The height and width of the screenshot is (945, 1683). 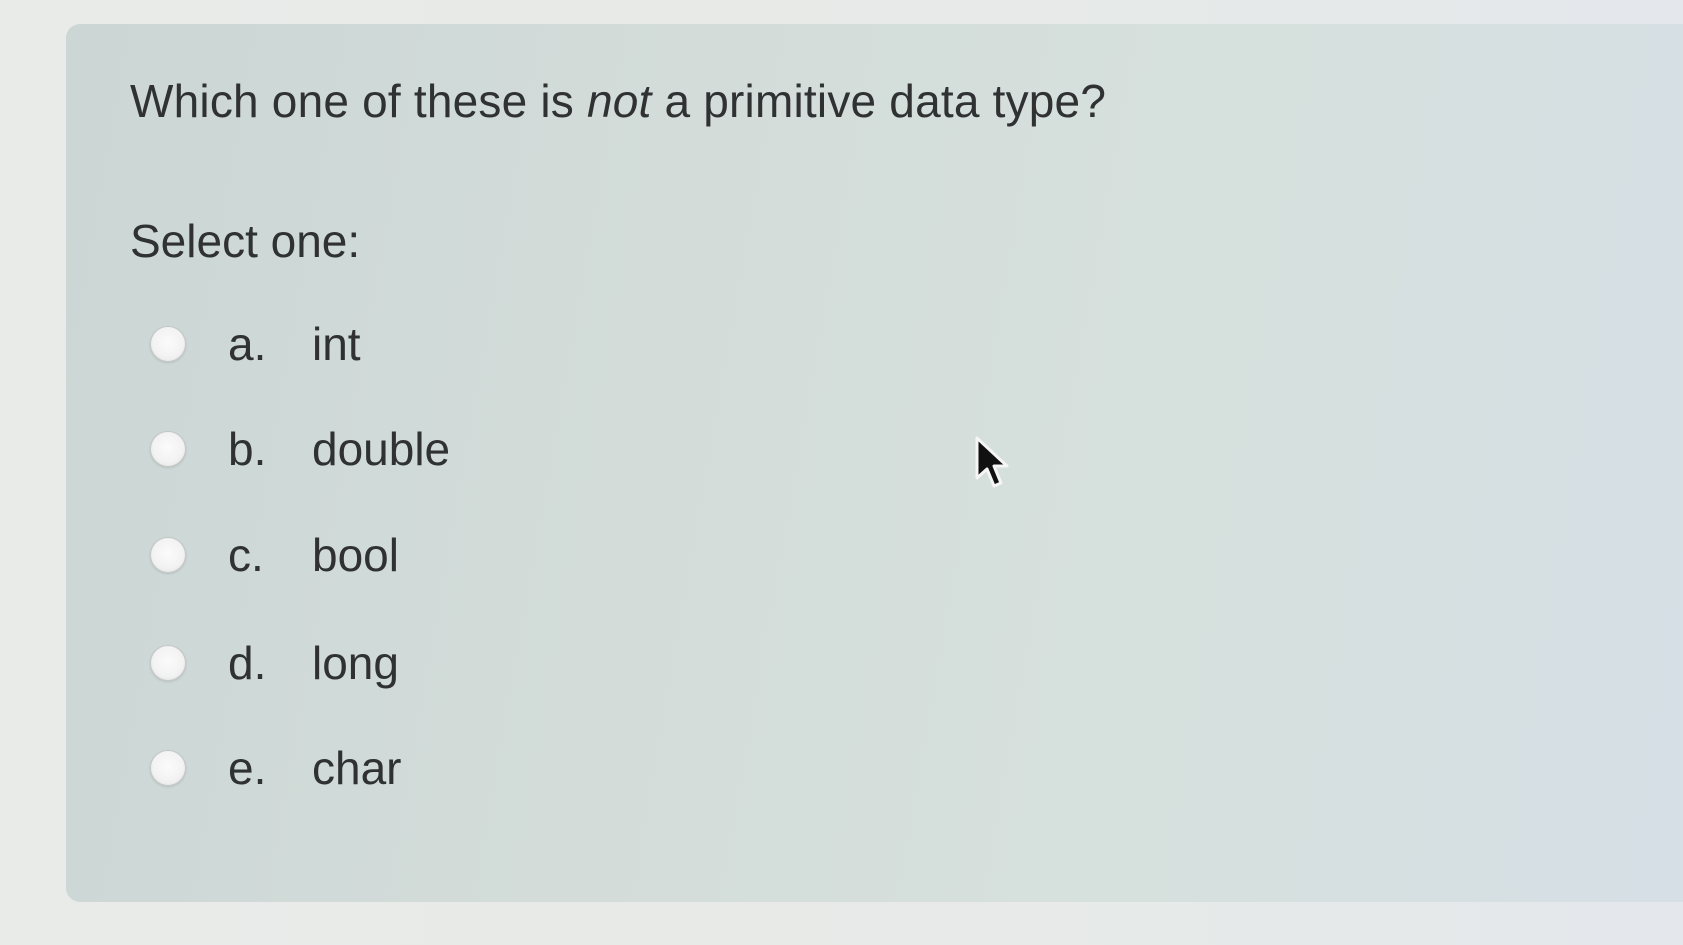 I want to click on option-letter: b., so click(x=247, y=449).